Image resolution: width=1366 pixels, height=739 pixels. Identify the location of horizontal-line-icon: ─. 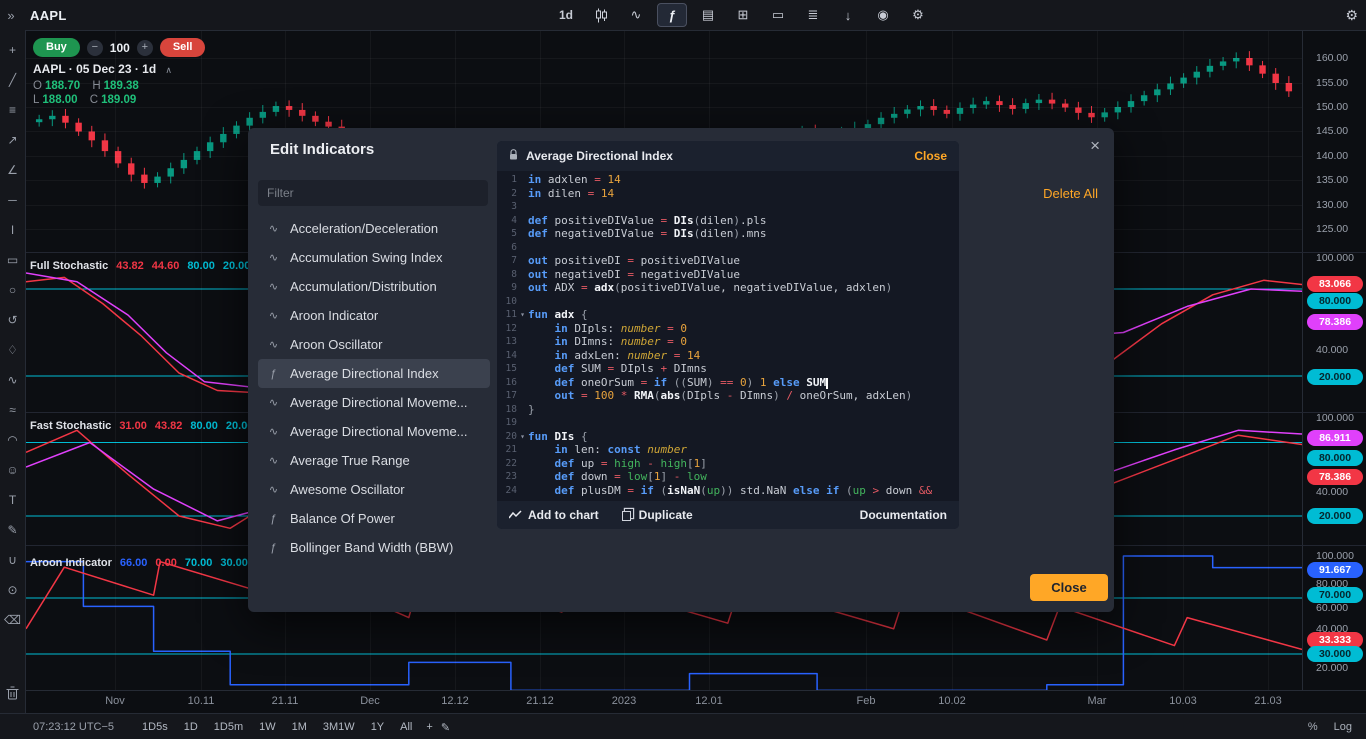
(13, 200).